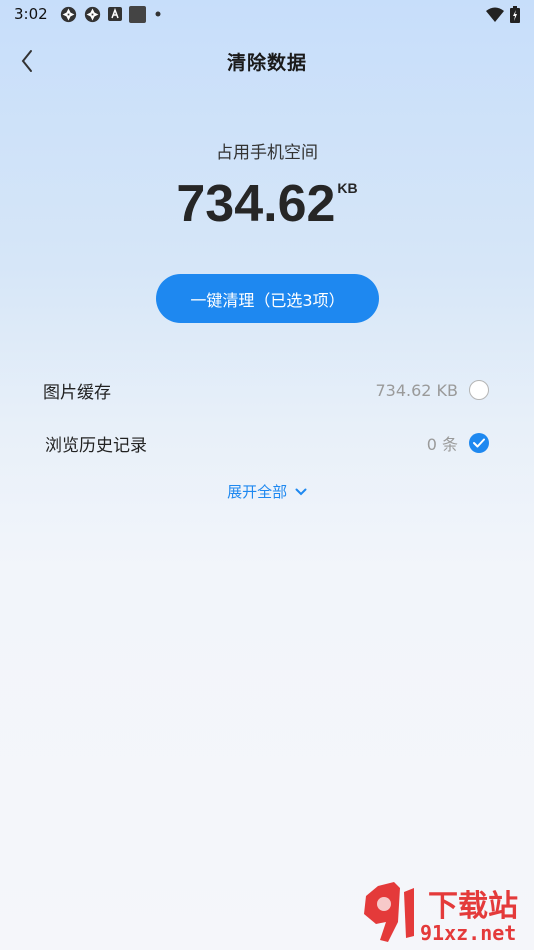  Describe the element at coordinates (301, 491) in the screenshot. I see `chevron-down-icon` at that location.